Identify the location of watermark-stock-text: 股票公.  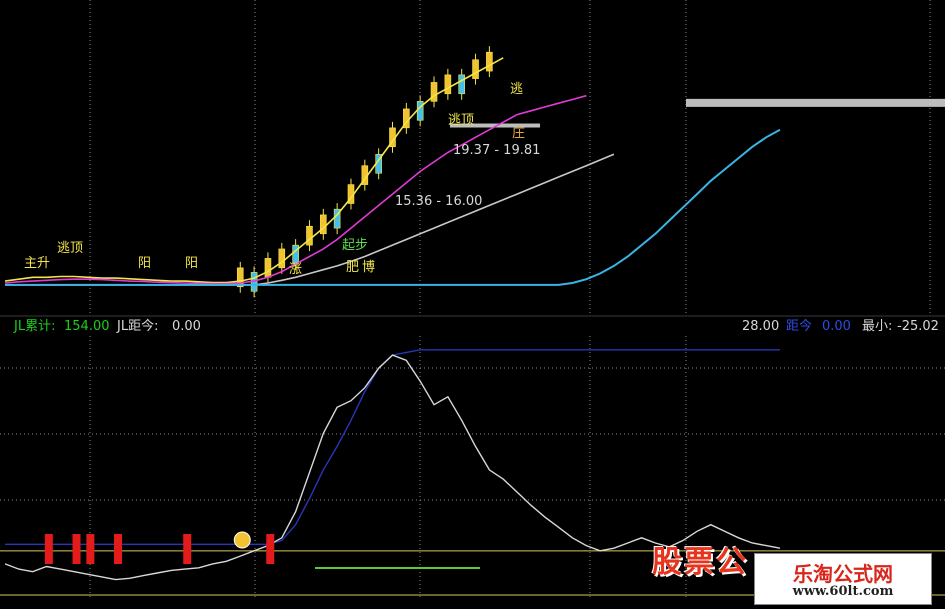
(700, 562).